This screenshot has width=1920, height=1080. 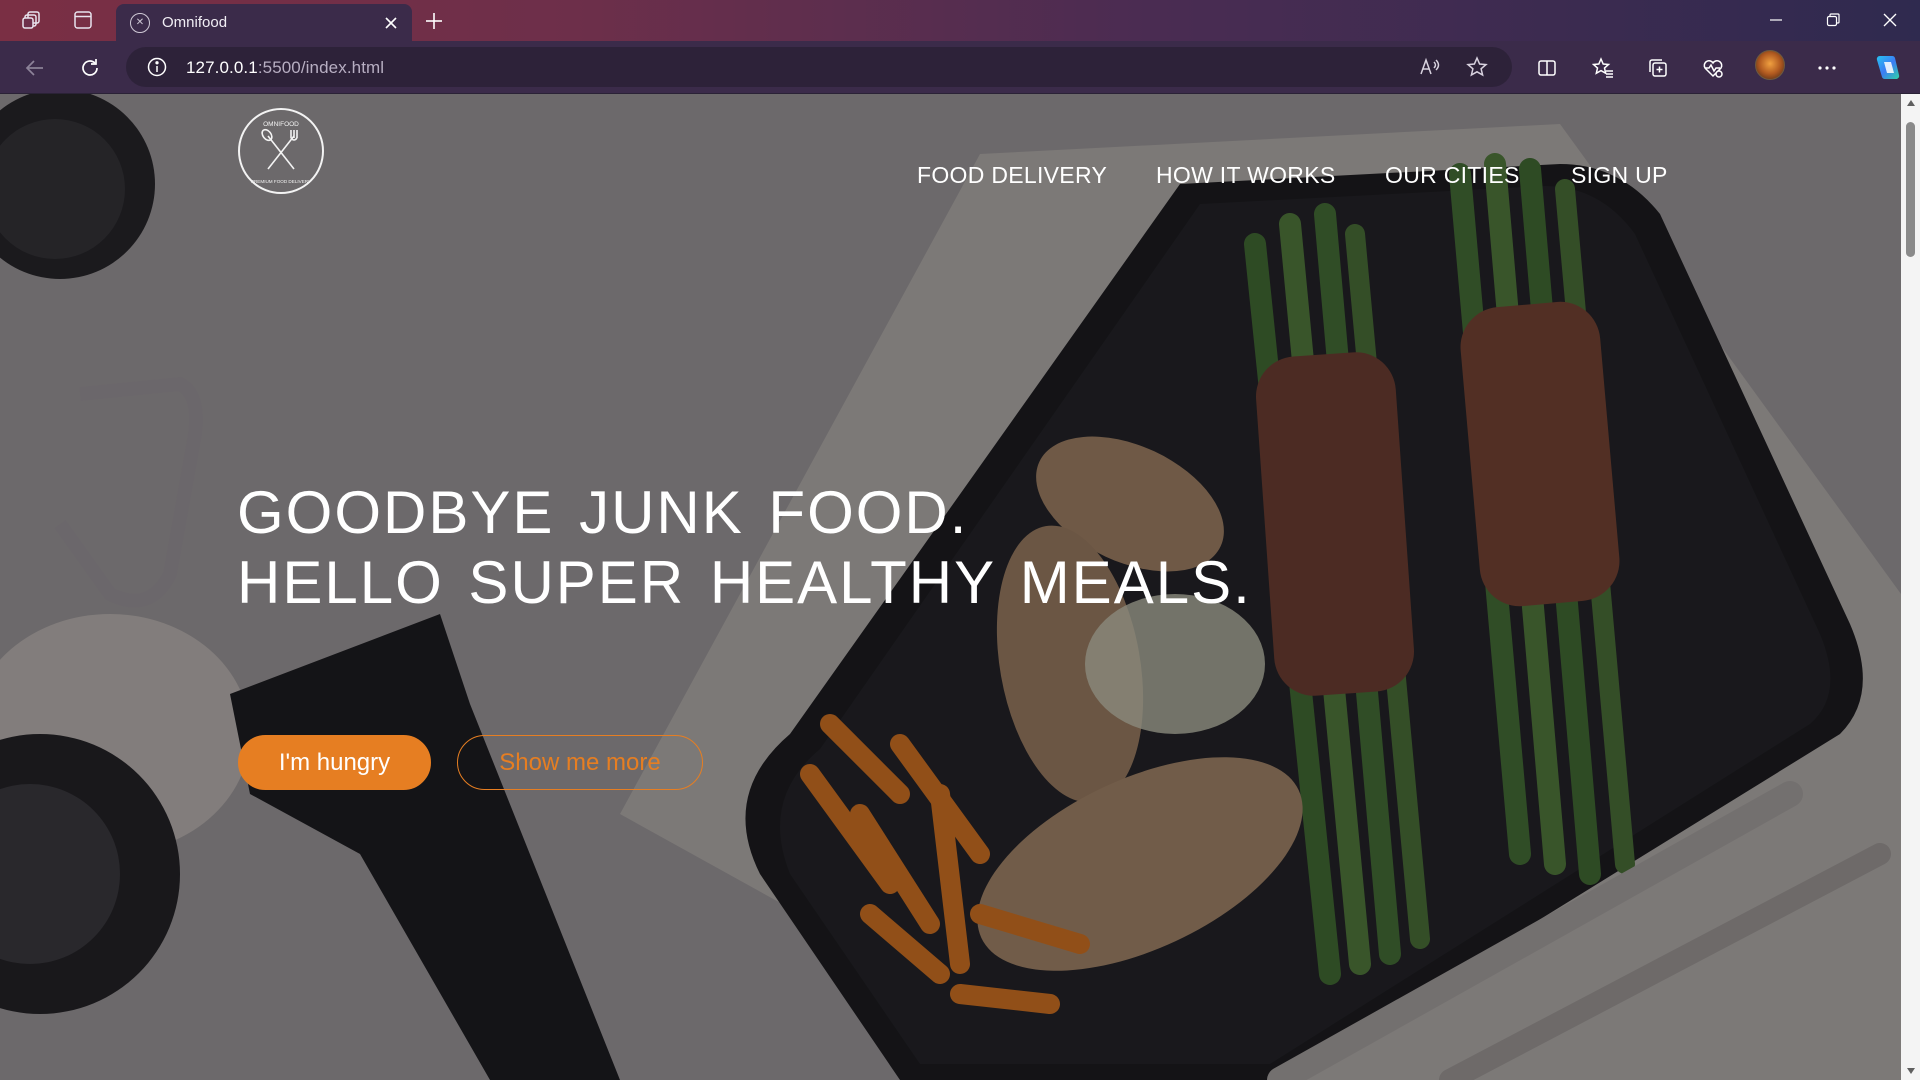 What do you see at coordinates (960, 20) in the screenshot?
I see `browser-tab-strip: ✕ Omnifood` at bounding box center [960, 20].